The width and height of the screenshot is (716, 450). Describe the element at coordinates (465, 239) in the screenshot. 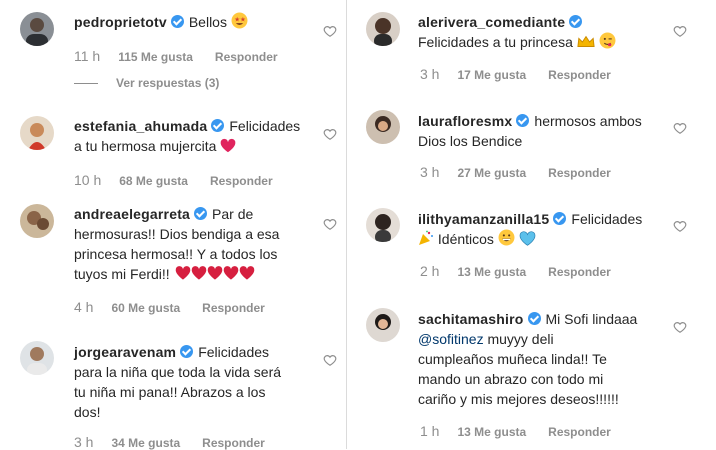

I see `comment-body: Idénticos` at that location.